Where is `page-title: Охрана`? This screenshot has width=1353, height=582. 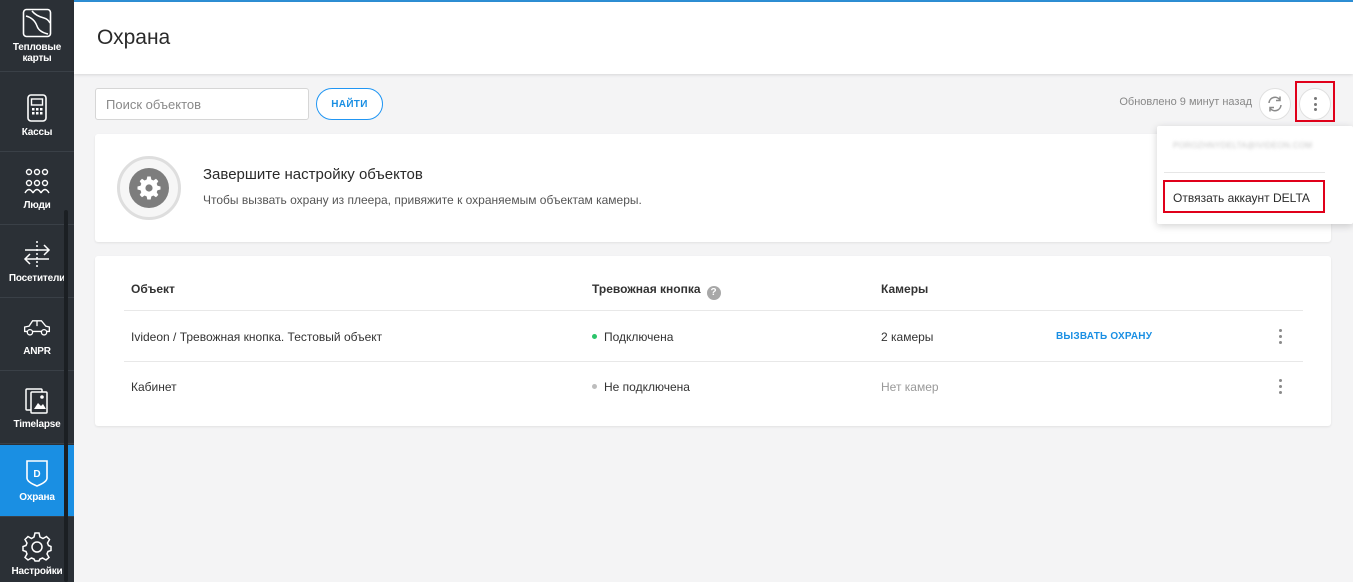
page-title: Охрана is located at coordinates (134, 37).